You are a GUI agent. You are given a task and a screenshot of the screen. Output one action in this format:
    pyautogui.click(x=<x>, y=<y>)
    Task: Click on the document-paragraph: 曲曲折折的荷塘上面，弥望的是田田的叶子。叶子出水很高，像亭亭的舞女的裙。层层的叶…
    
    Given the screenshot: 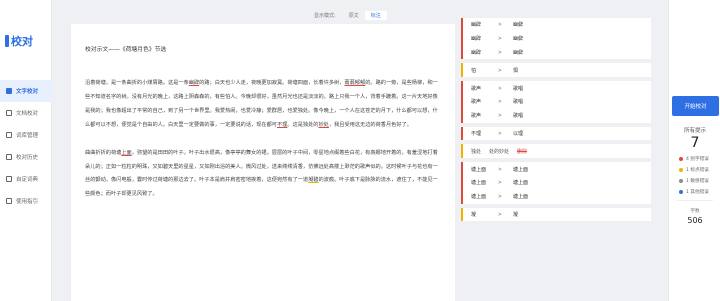 What is the action you would take?
    pyautogui.click(x=263, y=175)
    